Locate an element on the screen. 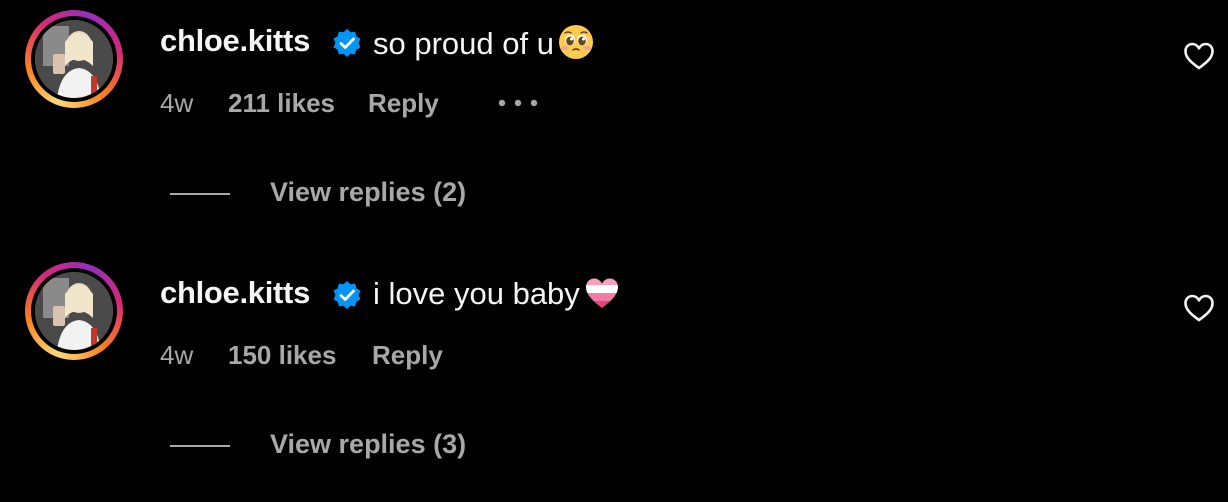 This screenshot has width=1228, height=502. view-replies-button: View replies (3) is located at coordinates (368, 444).